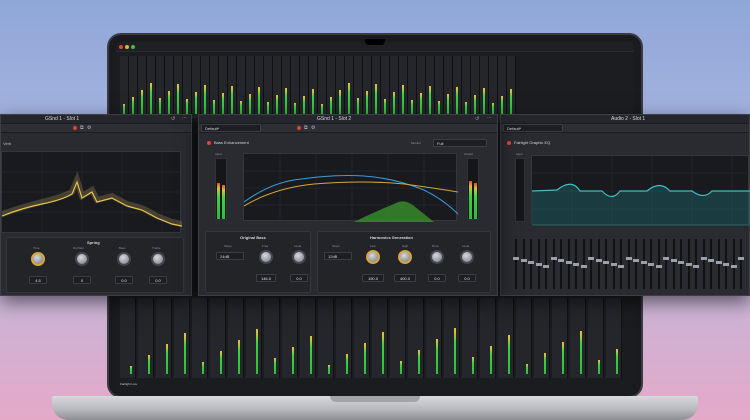  Describe the element at coordinates (467, 278) in the screenshot. I see `harmonics-level-value: 0.0` at that location.